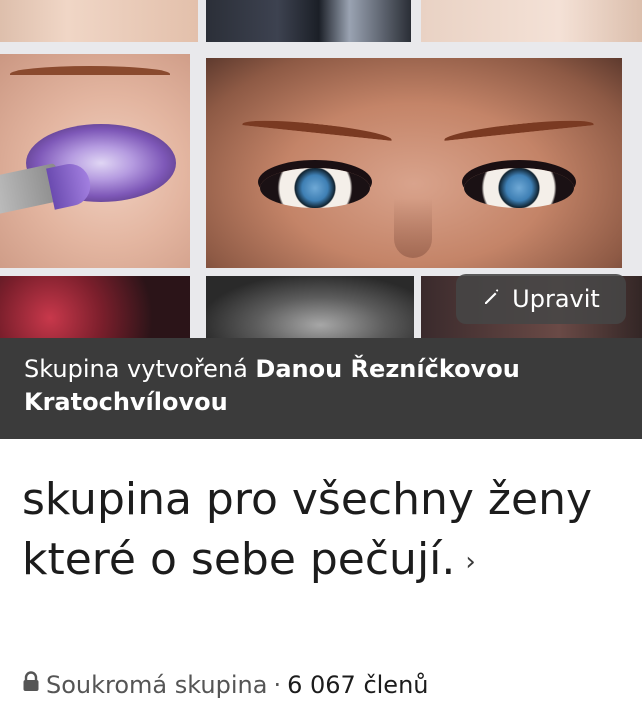 This screenshot has width=642, height=720. What do you see at coordinates (556, 299) in the screenshot?
I see `edit-cover-label: Upravit` at bounding box center [556, 299].